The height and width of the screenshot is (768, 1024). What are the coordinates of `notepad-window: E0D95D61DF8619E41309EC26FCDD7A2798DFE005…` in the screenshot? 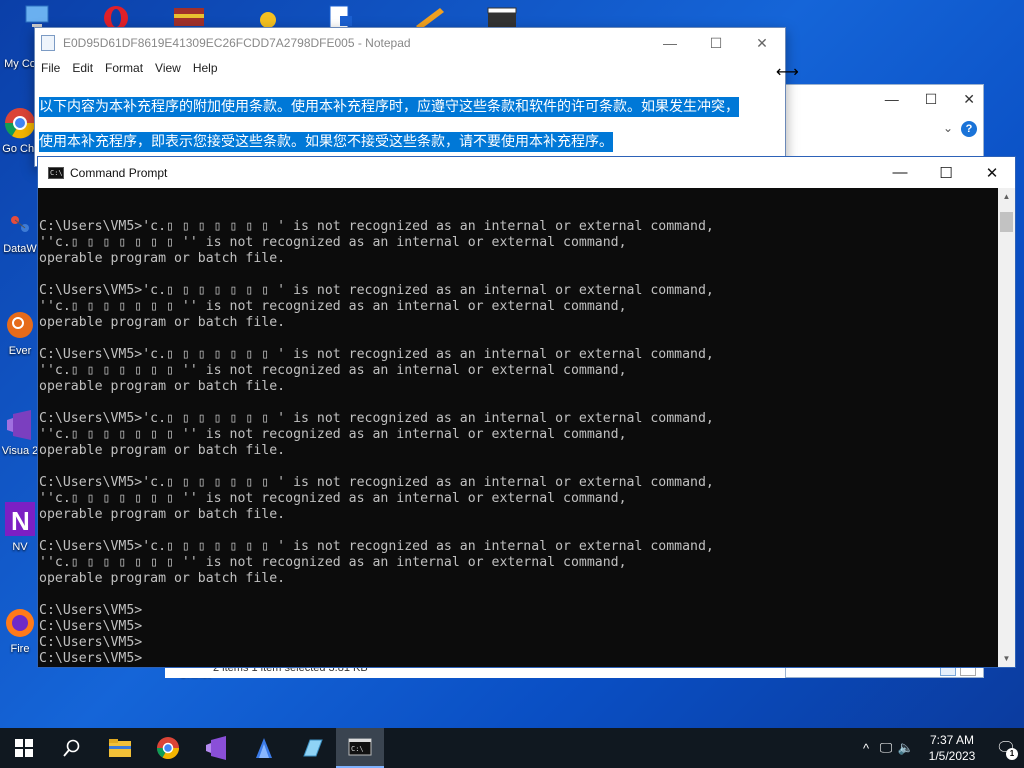 It's located at (410, 97).